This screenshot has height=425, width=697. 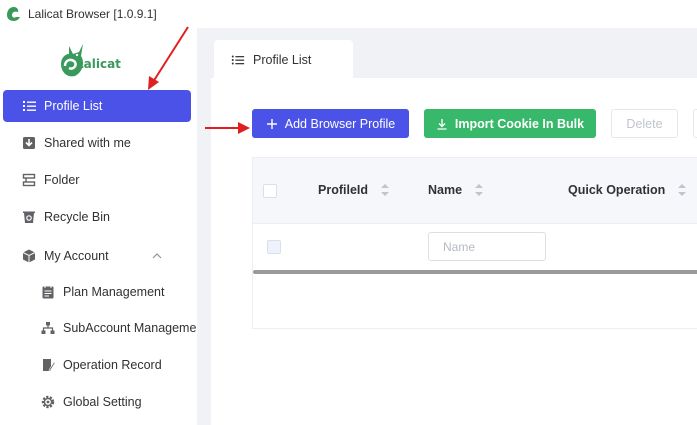 What do you see at coordinates (97, 180) in the screenshot?
I see `sidebar-item-folder: Folder` at bounding box center [97, 180].